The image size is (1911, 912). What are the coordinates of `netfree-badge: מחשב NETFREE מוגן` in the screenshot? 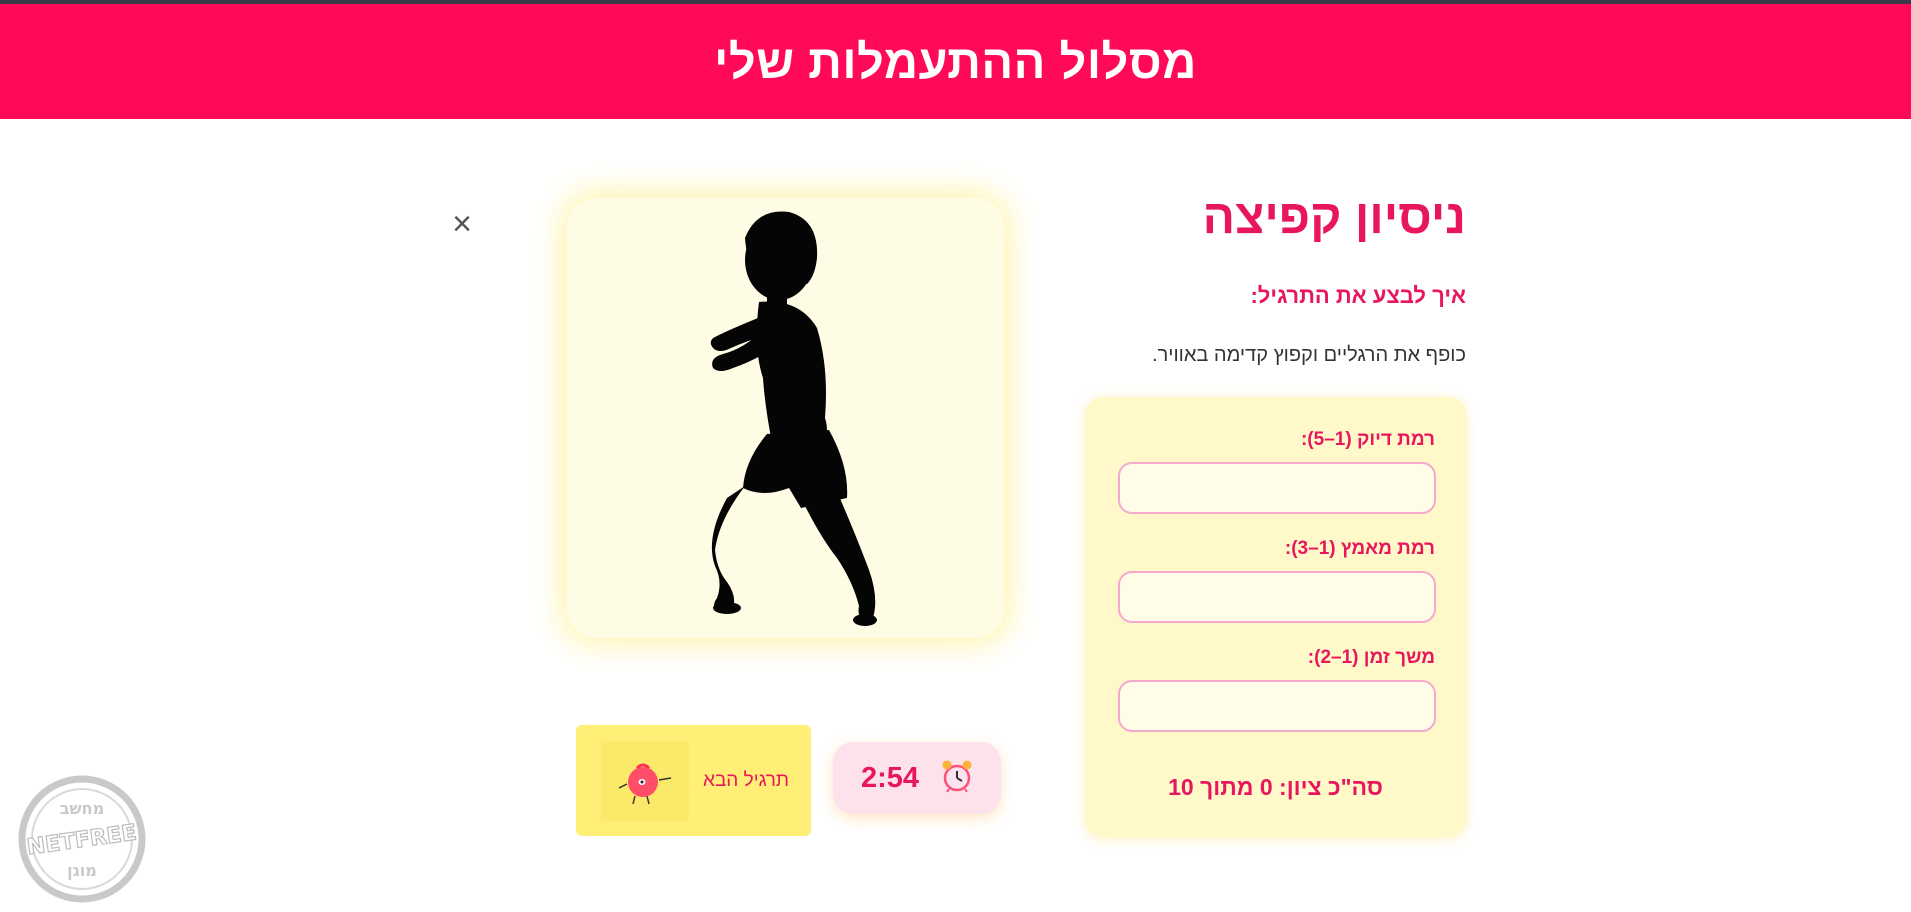 It's located at (82, 842).